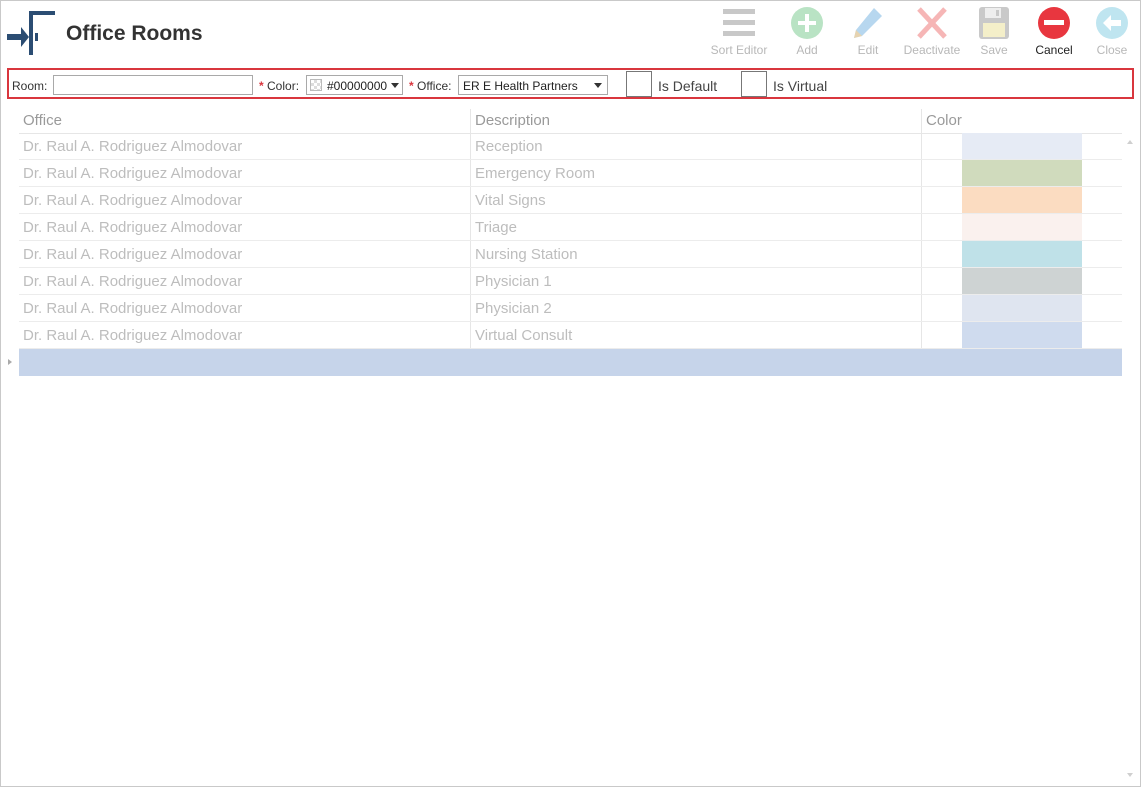 The image size is (1141, 787). I want to click on page-title: Office Rooms, so click(134, 33).